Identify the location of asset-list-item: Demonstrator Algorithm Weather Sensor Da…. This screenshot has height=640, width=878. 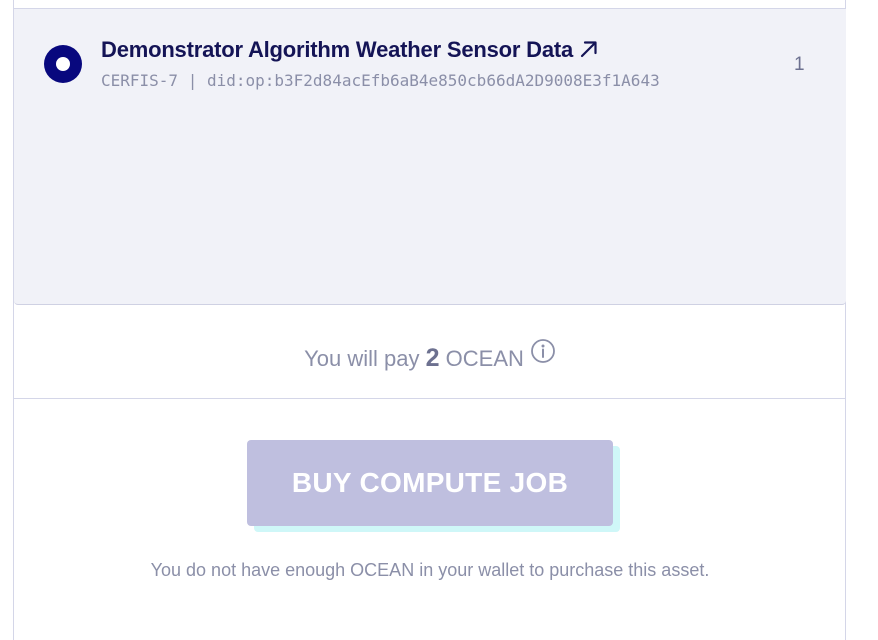
(429, 67).